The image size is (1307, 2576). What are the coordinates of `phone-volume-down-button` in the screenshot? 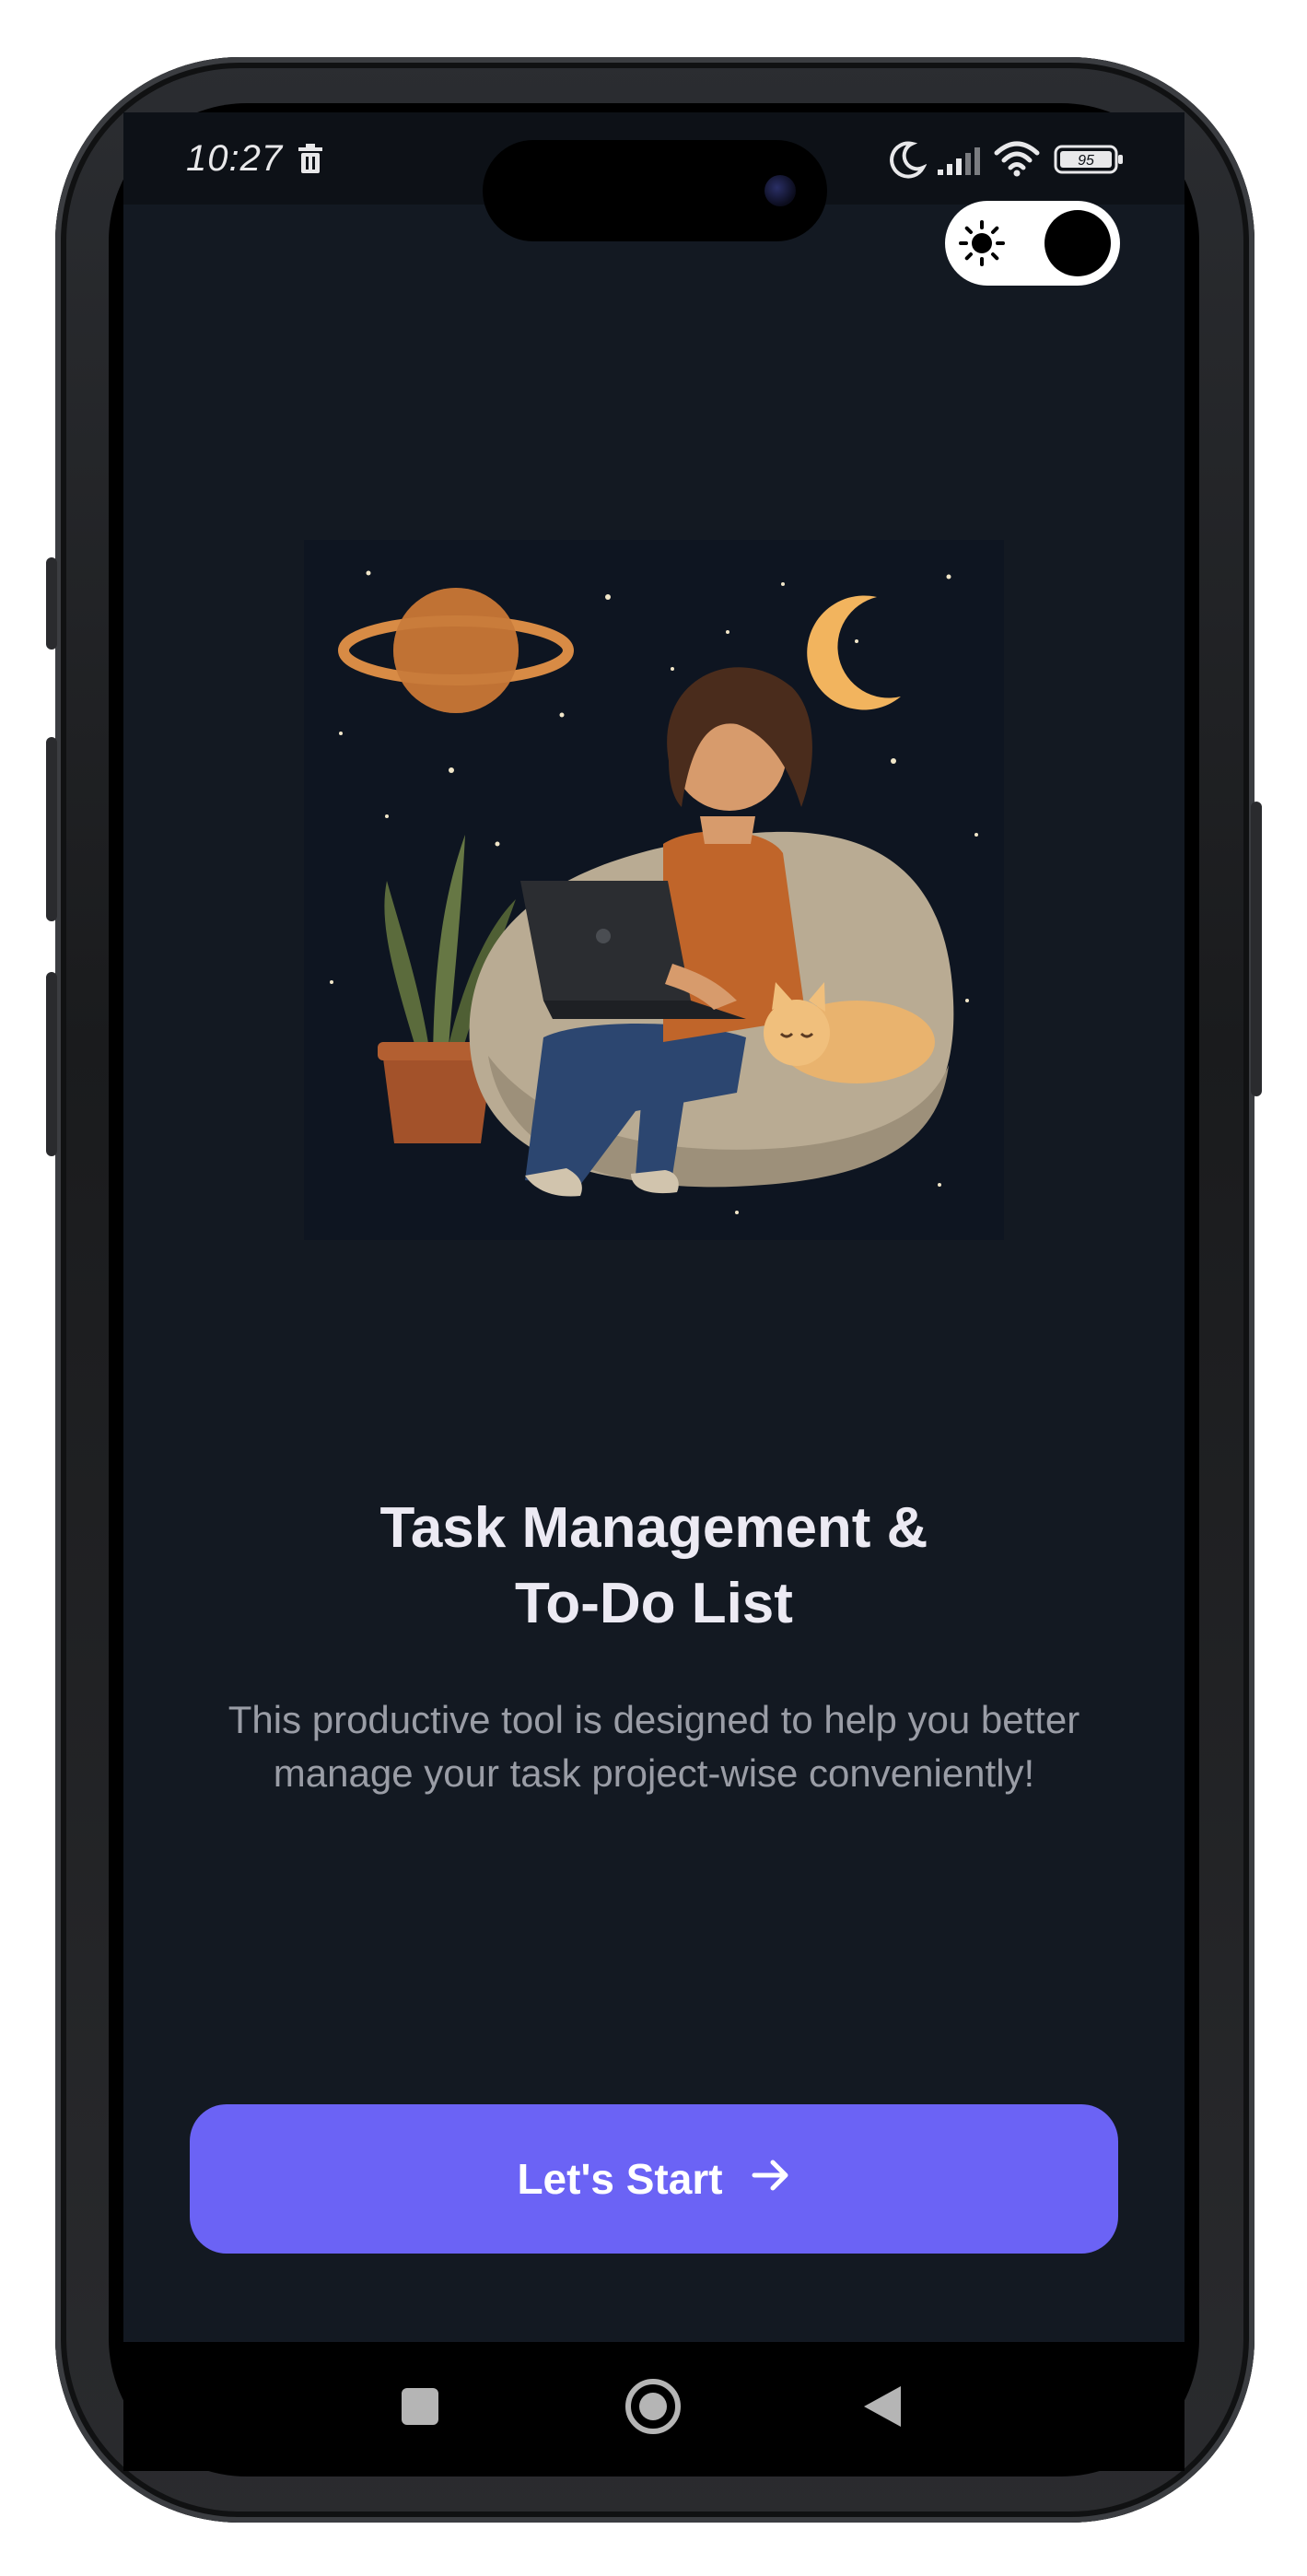 It's located at (52, 1064).